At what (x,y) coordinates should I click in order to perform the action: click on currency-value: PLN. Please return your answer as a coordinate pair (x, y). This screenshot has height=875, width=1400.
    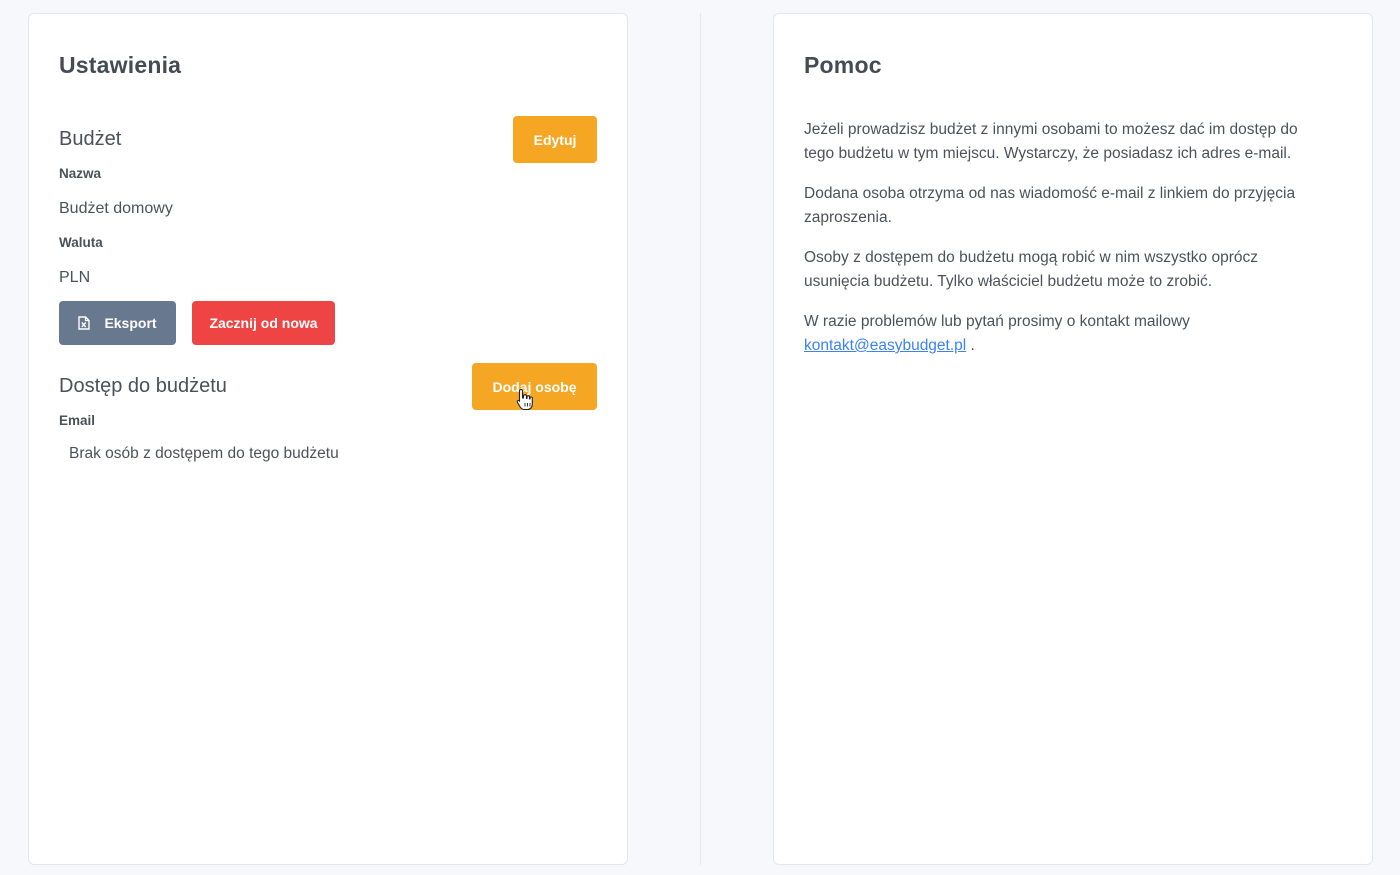
    Looking at the image, I should click on (75, 277).